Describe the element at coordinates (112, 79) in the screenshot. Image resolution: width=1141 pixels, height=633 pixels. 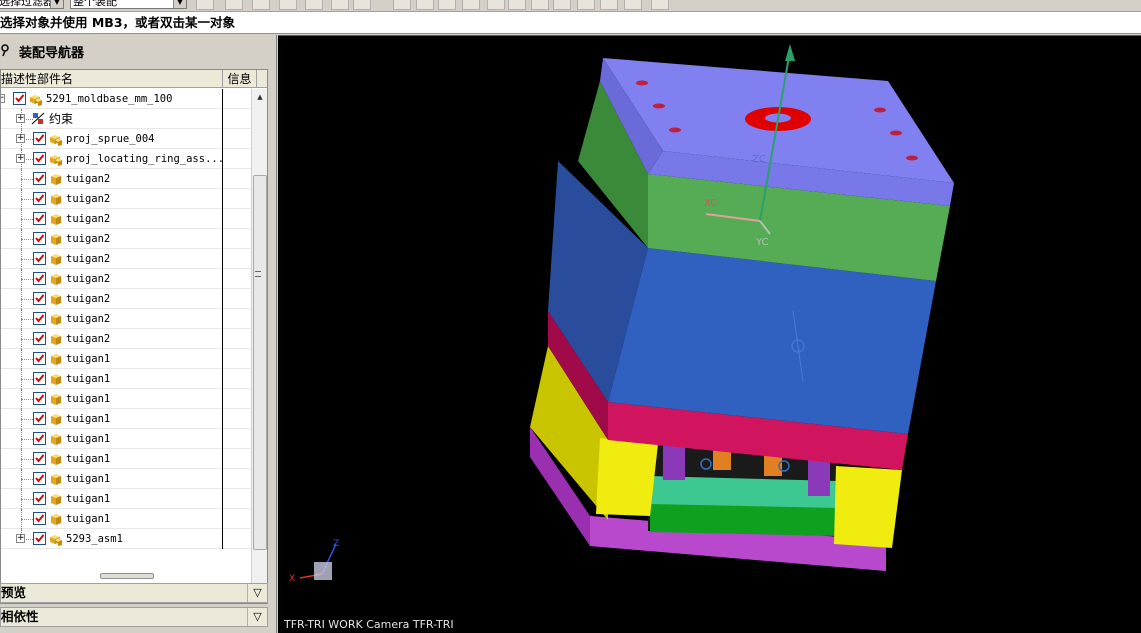
I see `column-header-name: 描述性部件名` at that location.